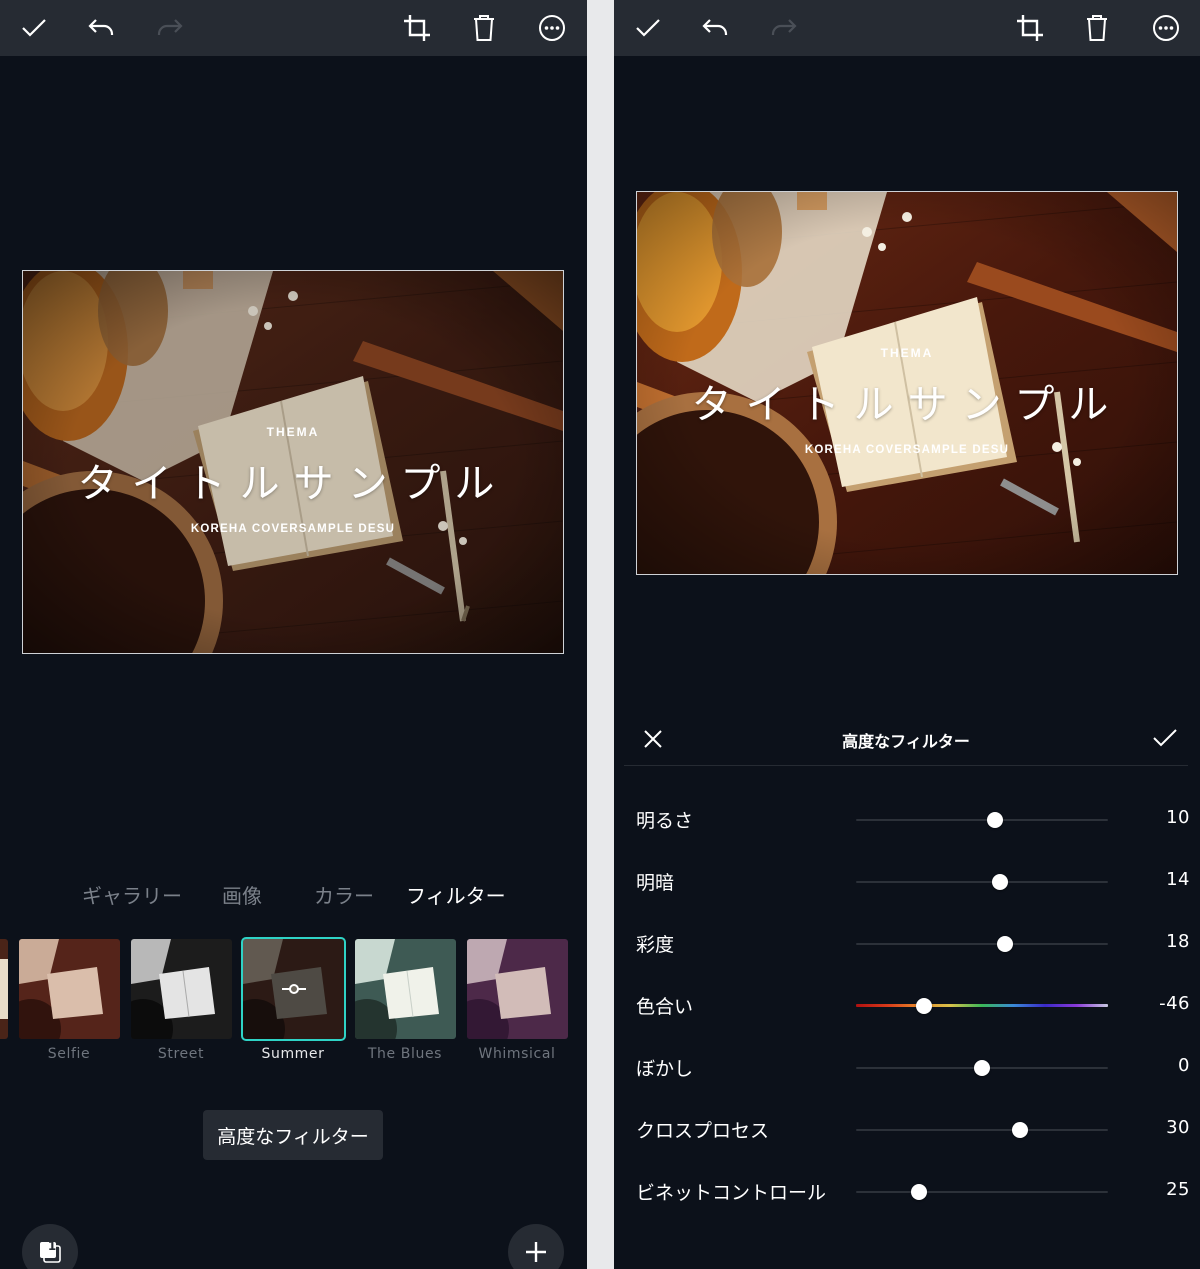 The image size is (1200, 1269). I want to click on tab-color: カラー, so click(344, 894).